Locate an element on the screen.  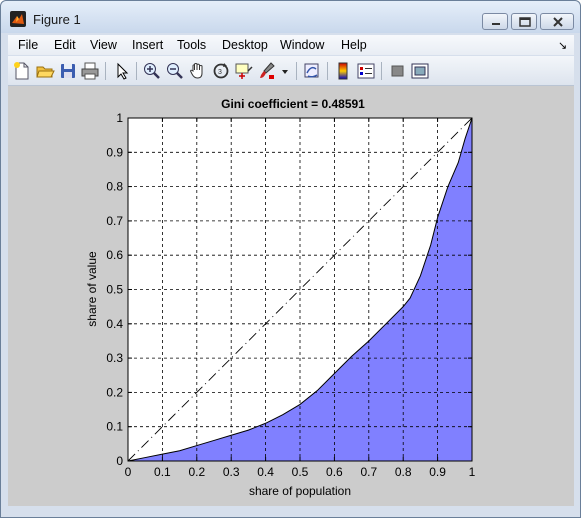
brush-dropdown-button is located at coordinates (285, 71).